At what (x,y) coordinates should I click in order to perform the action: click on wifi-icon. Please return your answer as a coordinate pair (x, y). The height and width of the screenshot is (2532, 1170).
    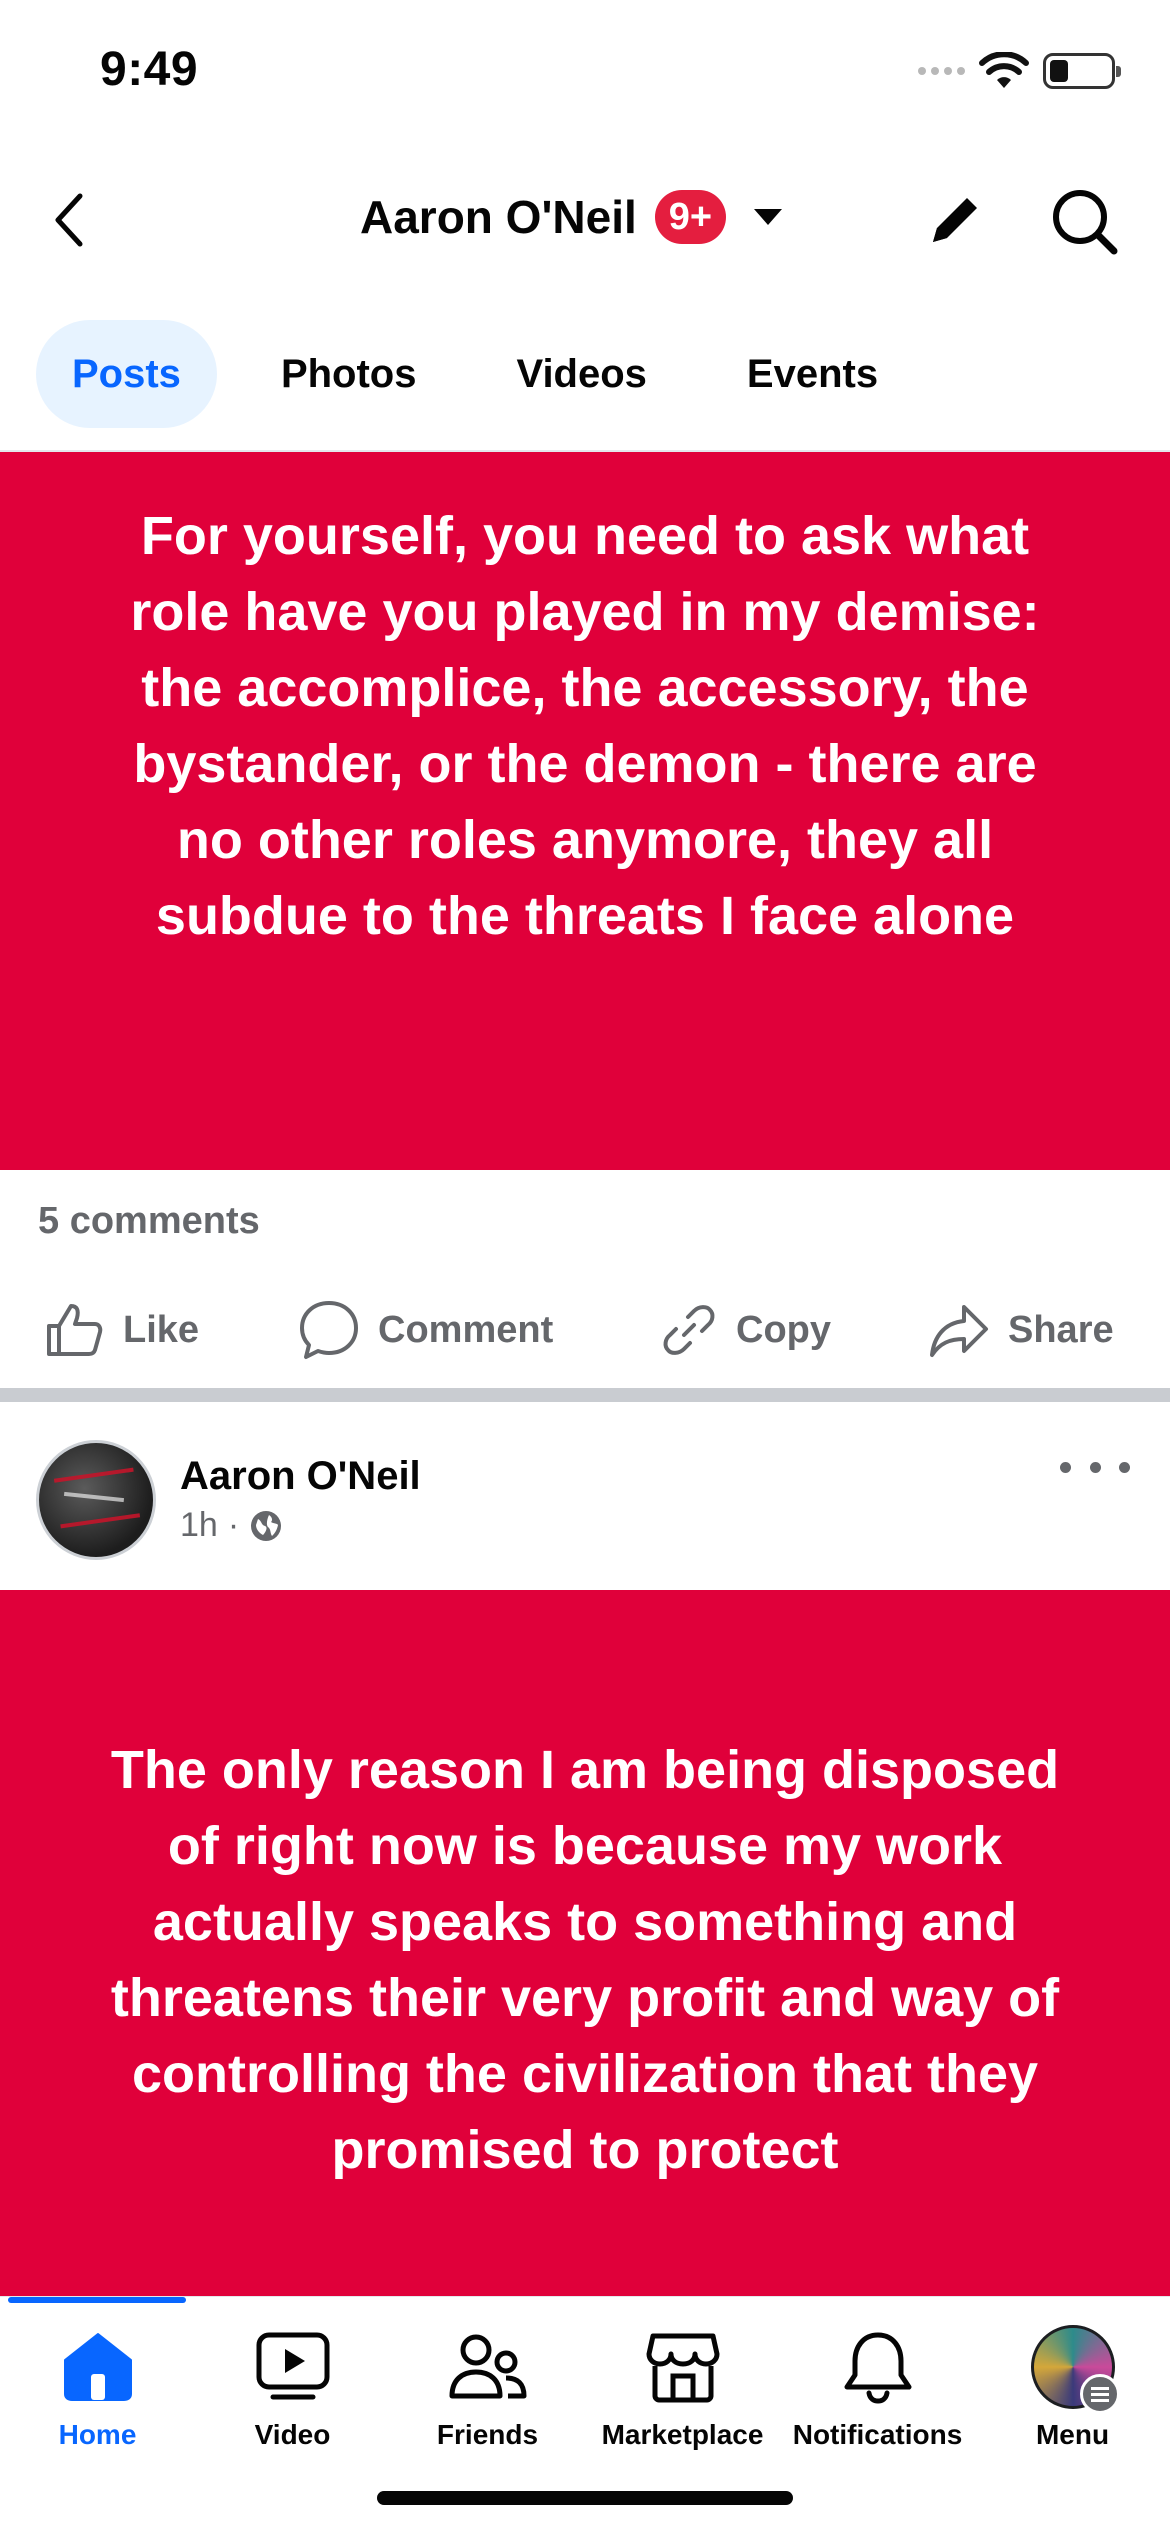
    Looking at the image, I should click on (1004, 70).